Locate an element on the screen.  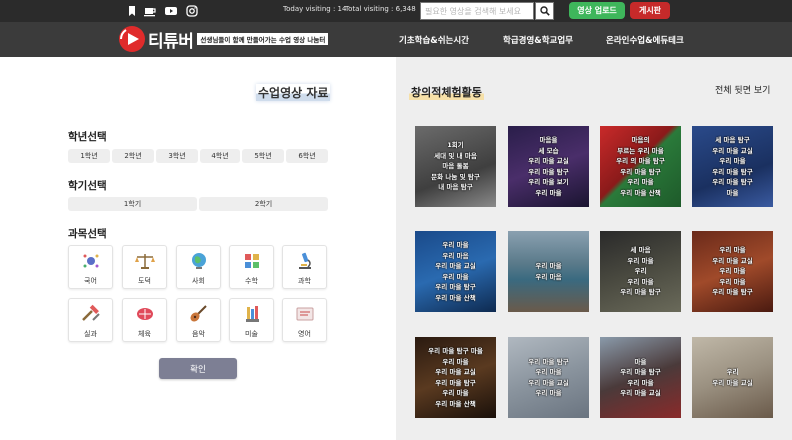
page-title: 수업영상 자료 is located at coordinates (293, 92).